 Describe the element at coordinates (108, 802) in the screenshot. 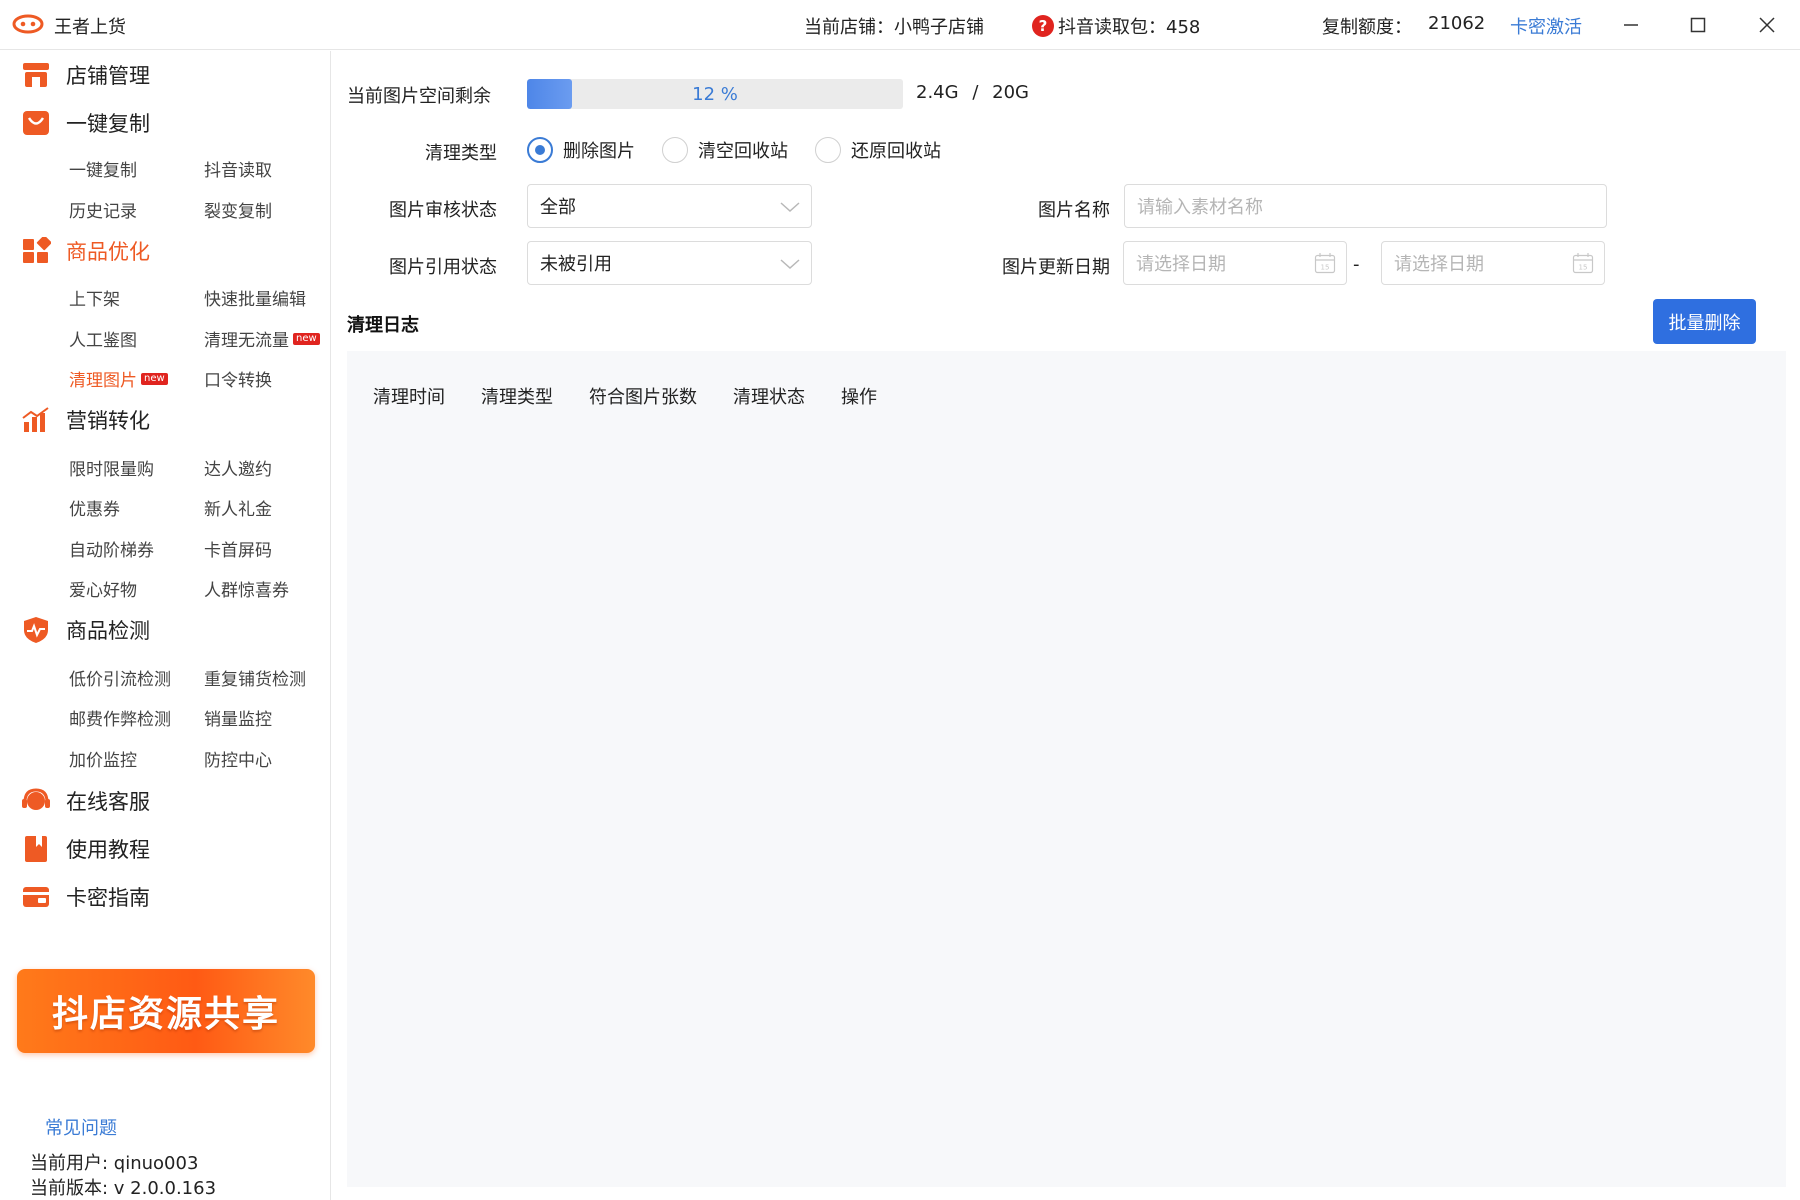

I see `sidebar-group-label: 在线客服` at that location.